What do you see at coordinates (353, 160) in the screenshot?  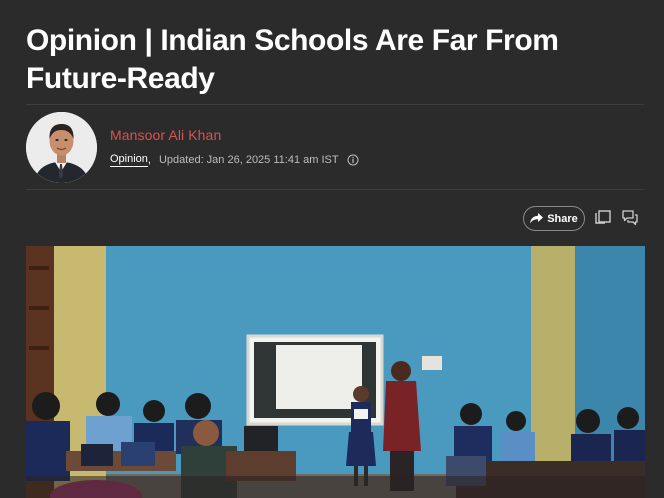 I see `info-icon` at bounding box center [353, 160].